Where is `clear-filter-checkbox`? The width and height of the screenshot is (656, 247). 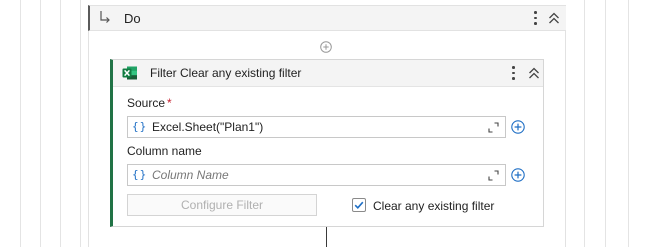
clear-filter-checkbox is located at coordinates (359, 205).